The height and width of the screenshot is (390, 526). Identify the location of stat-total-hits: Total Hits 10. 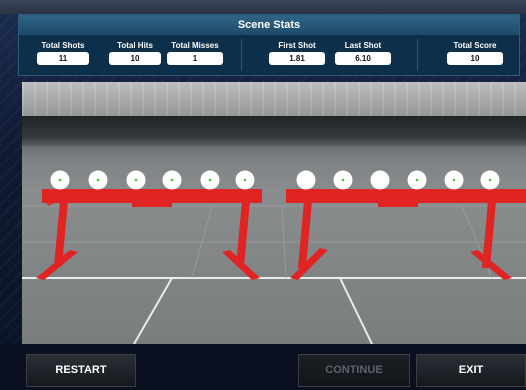
(135, 52).